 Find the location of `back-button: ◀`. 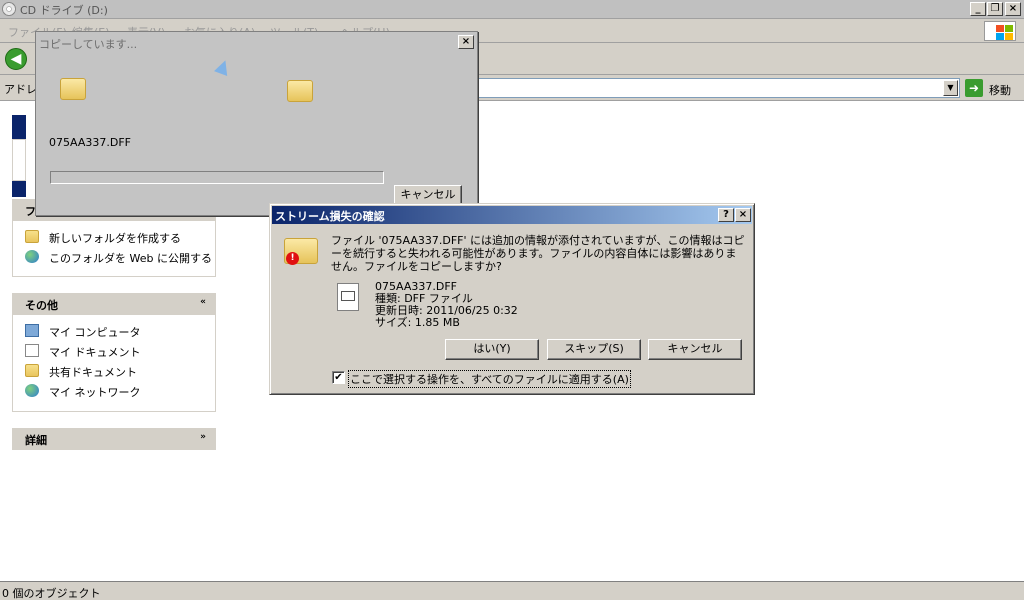

back-button: ◀ is located at coordinates (16, 59).